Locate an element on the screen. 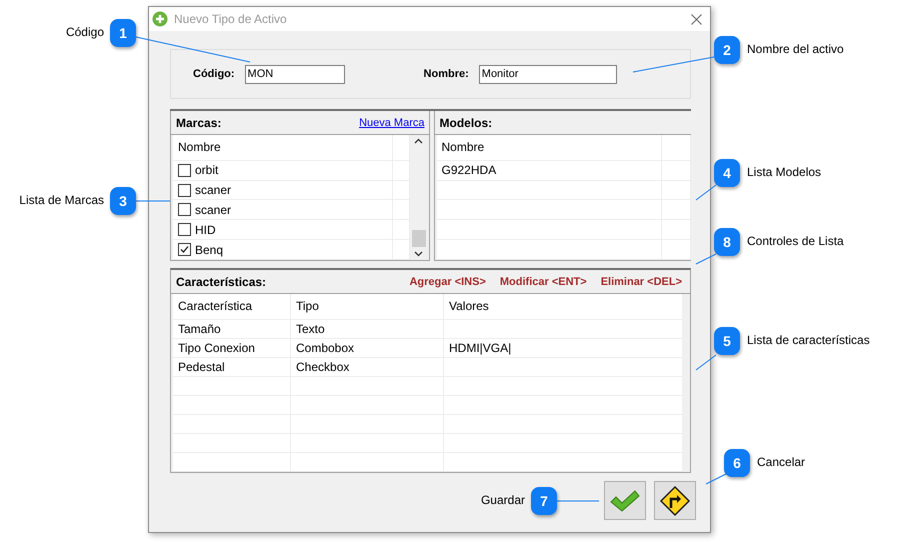 The width and height of the screenshot is (898, 542). action-link: Agregar <INS> is located at coordinates (447, 282).